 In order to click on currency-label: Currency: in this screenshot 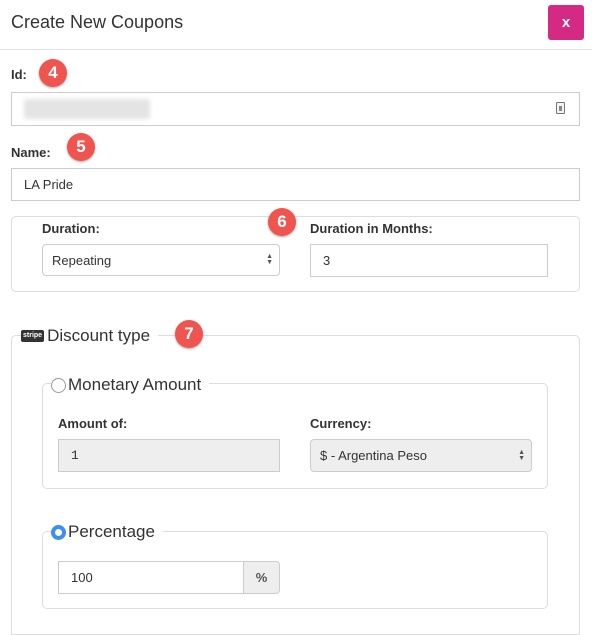, I will do `click(341, 423)`.